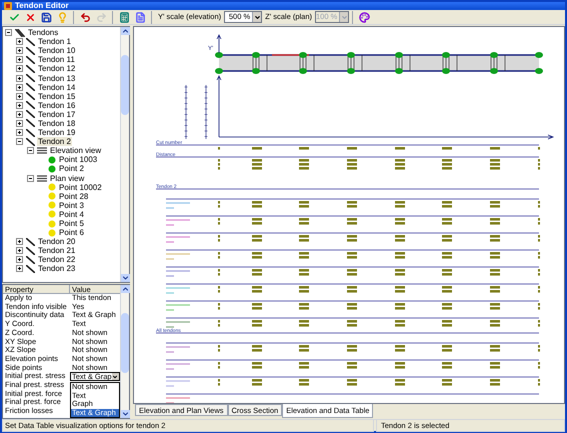 The image size is (567, 433). Describe the element at coordinates (54, 41) in the screenshot. I see `tree-item: Tendon 1` at that location.